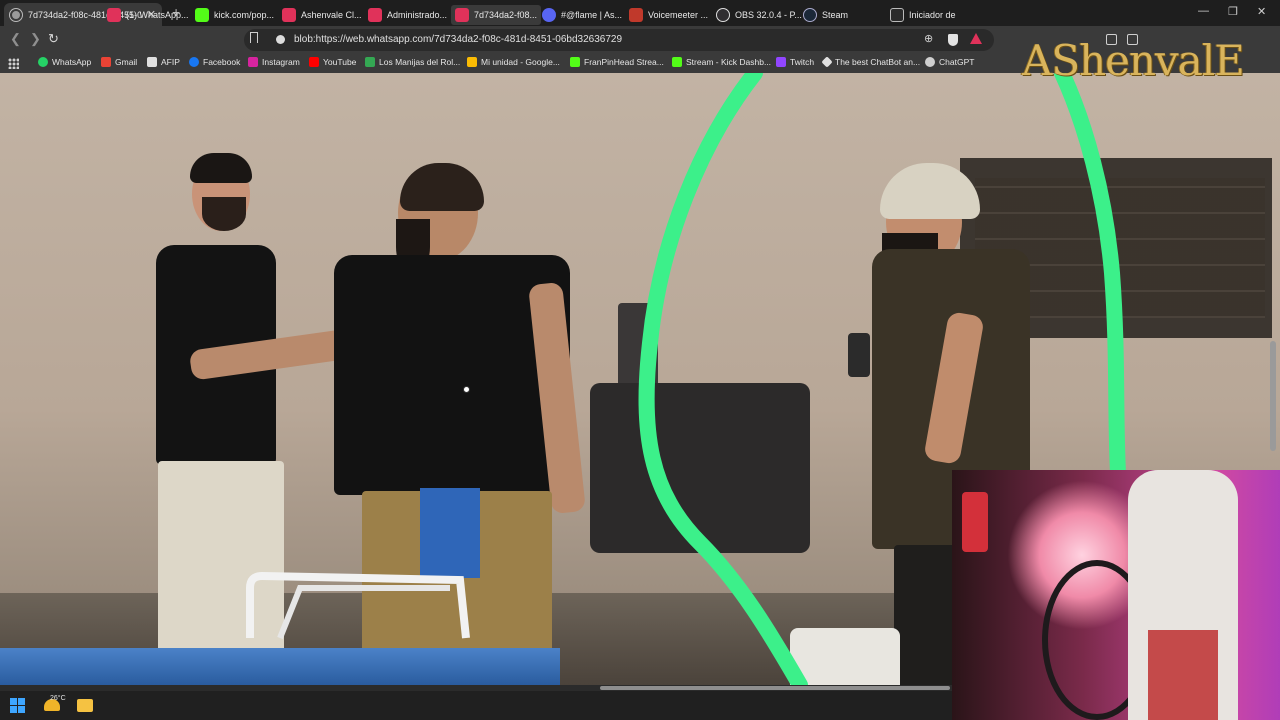 The image size is (1280, 720). I want to click on apps-grid-icon, so click(13, 63).